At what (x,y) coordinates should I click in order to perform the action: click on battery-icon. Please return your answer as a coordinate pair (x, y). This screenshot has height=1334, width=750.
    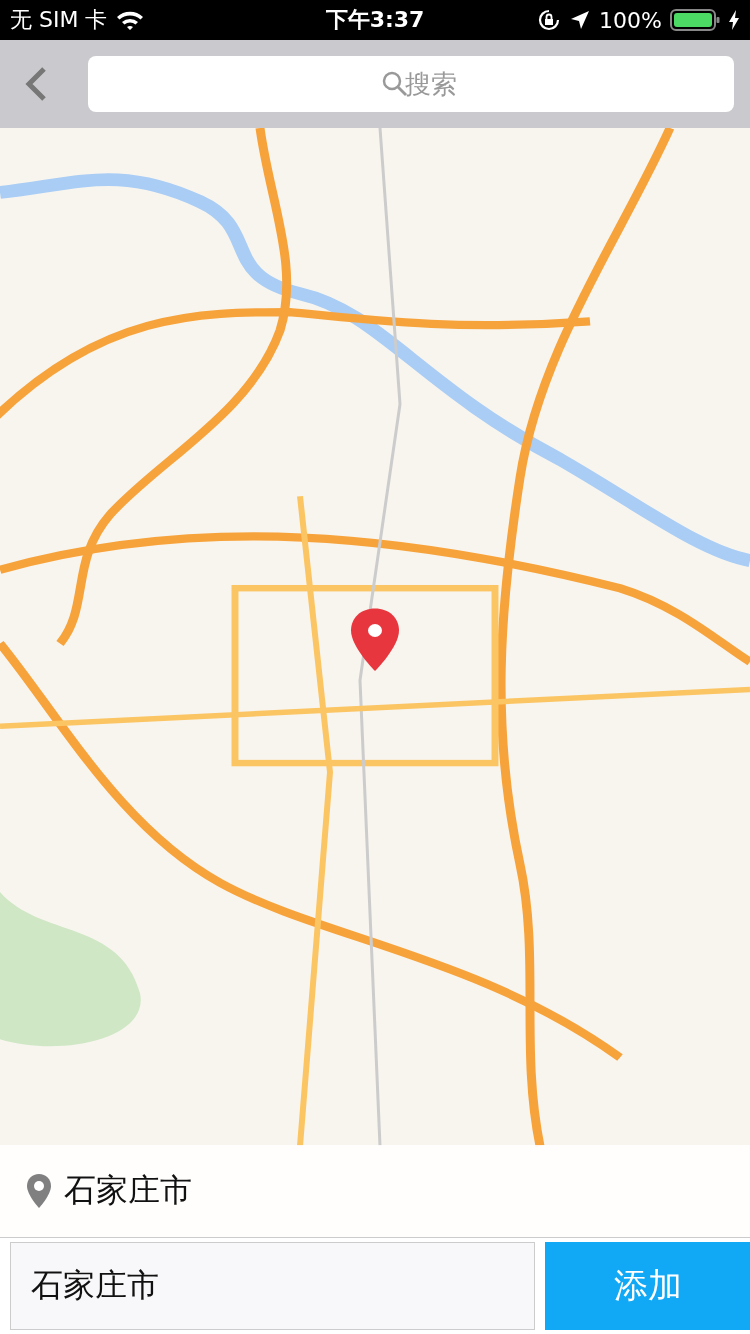
    Looking at the image, I should click on (695, 20).